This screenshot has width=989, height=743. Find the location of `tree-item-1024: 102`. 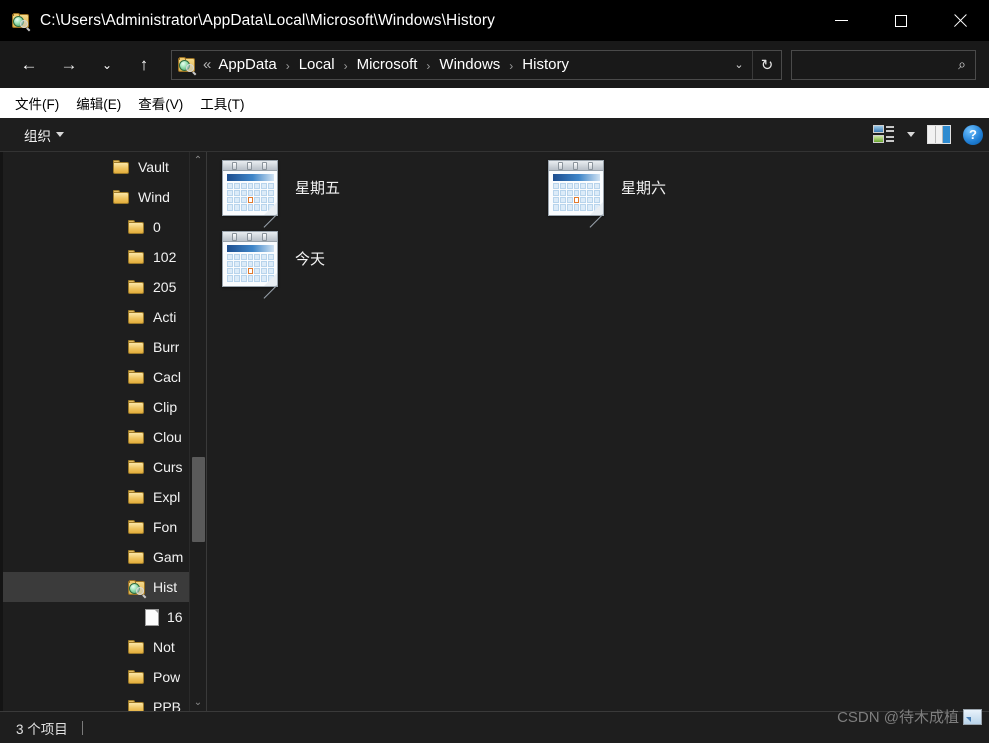

tree-item-1024: 102 is located at coordinates (104, 257).